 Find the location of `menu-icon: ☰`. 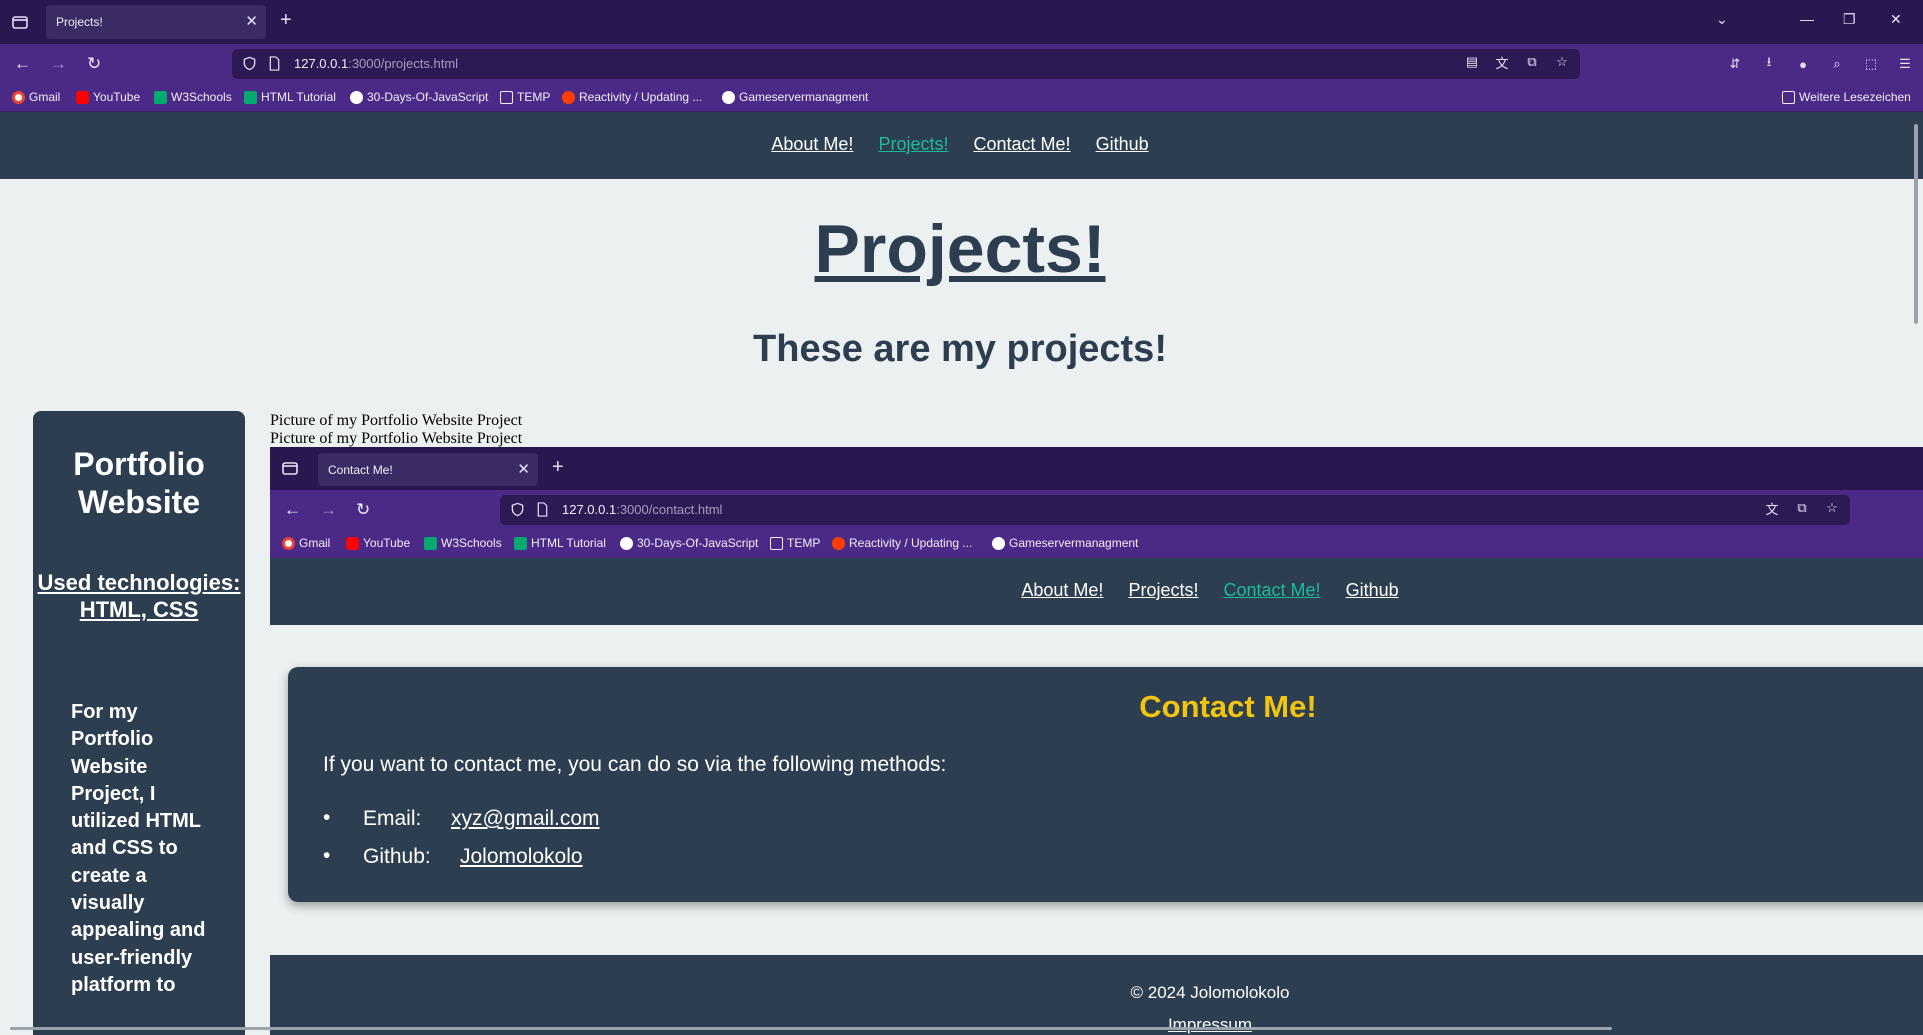

menu-icon: ☰ is located at coordinates (1905, 64).